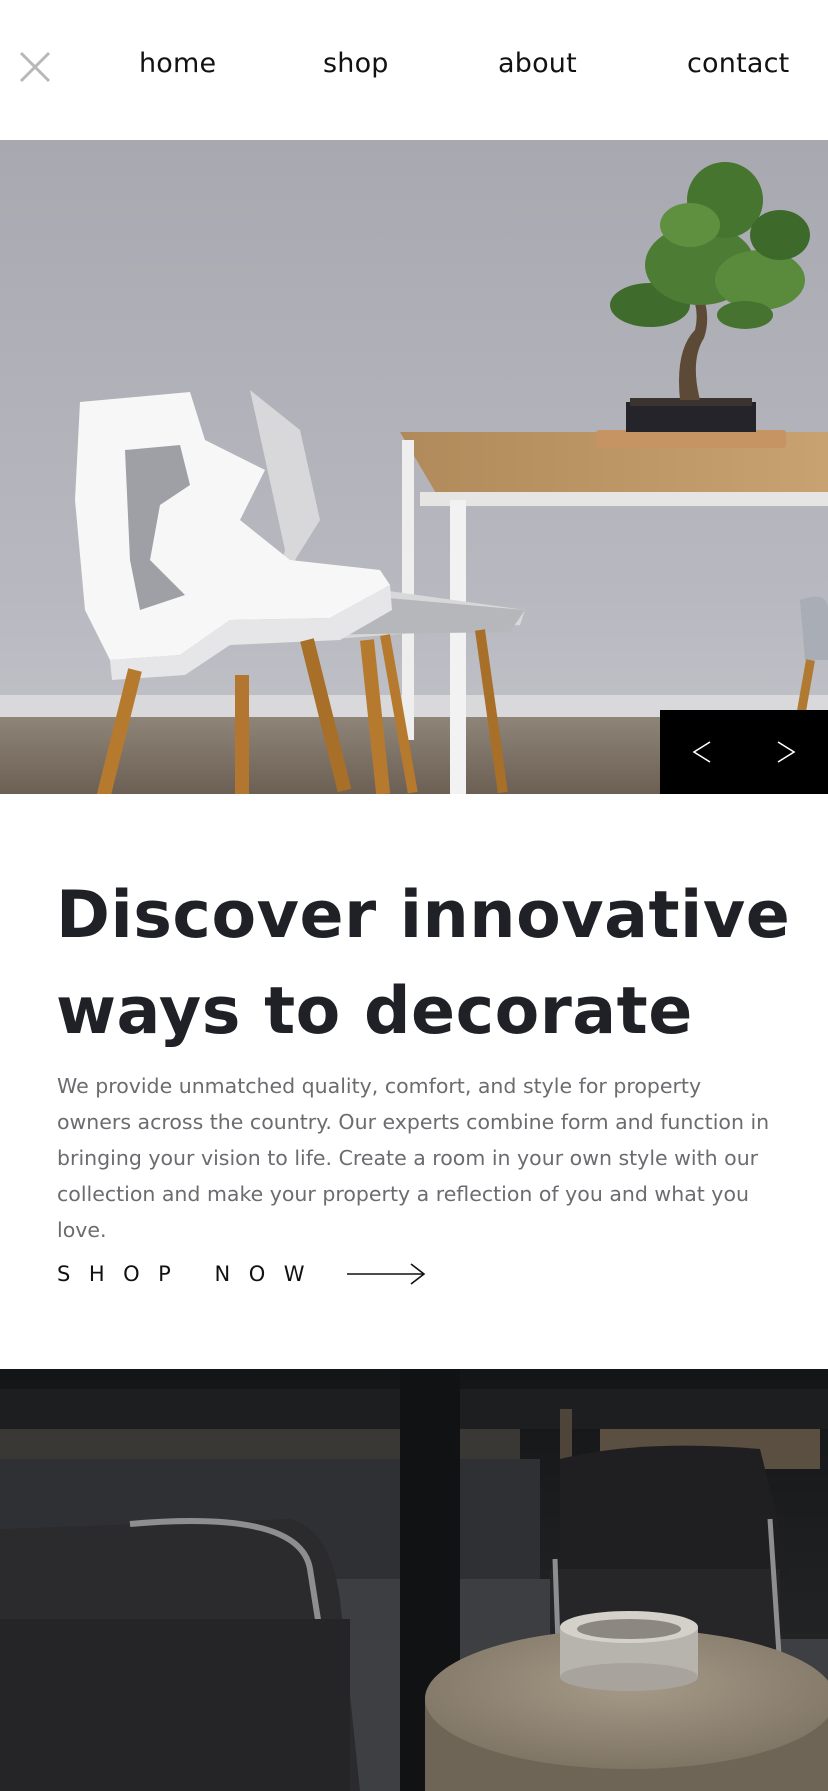  I want to click on chevron-right-icon, so click(786, 752).